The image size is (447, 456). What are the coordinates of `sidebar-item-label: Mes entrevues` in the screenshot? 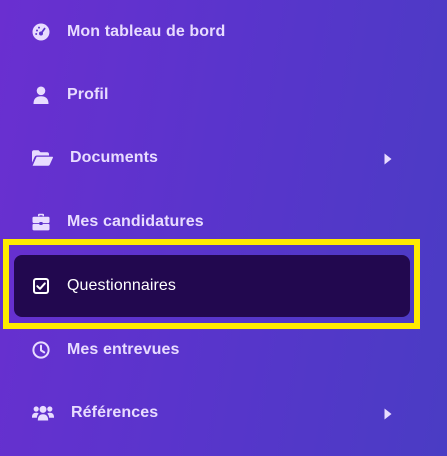 It's located at (123, 349).